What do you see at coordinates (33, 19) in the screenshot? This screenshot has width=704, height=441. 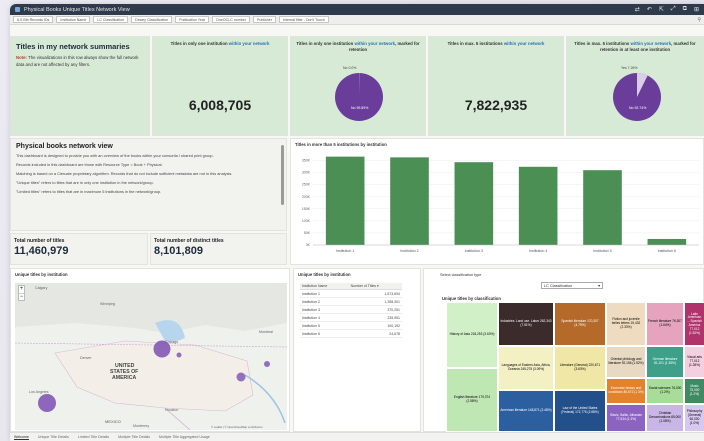 I see `filter-chip-bib-ids: ILS Bib Records IDs` at bounding box center [33, 19].